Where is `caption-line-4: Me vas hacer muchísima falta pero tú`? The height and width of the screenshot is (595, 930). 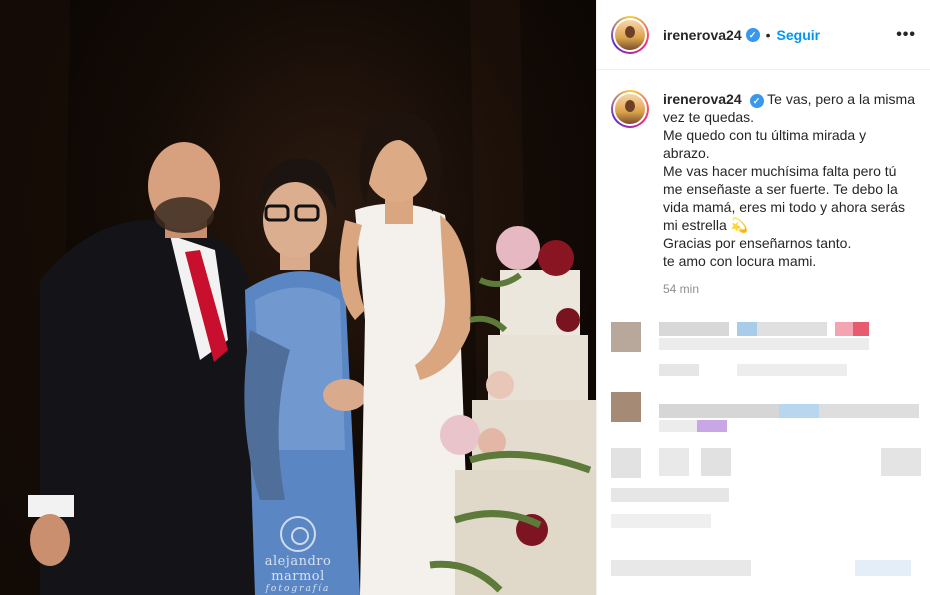
caption-line-4: Me vas hacer muchísima falta pero tú is located at coordinates (780, 171).